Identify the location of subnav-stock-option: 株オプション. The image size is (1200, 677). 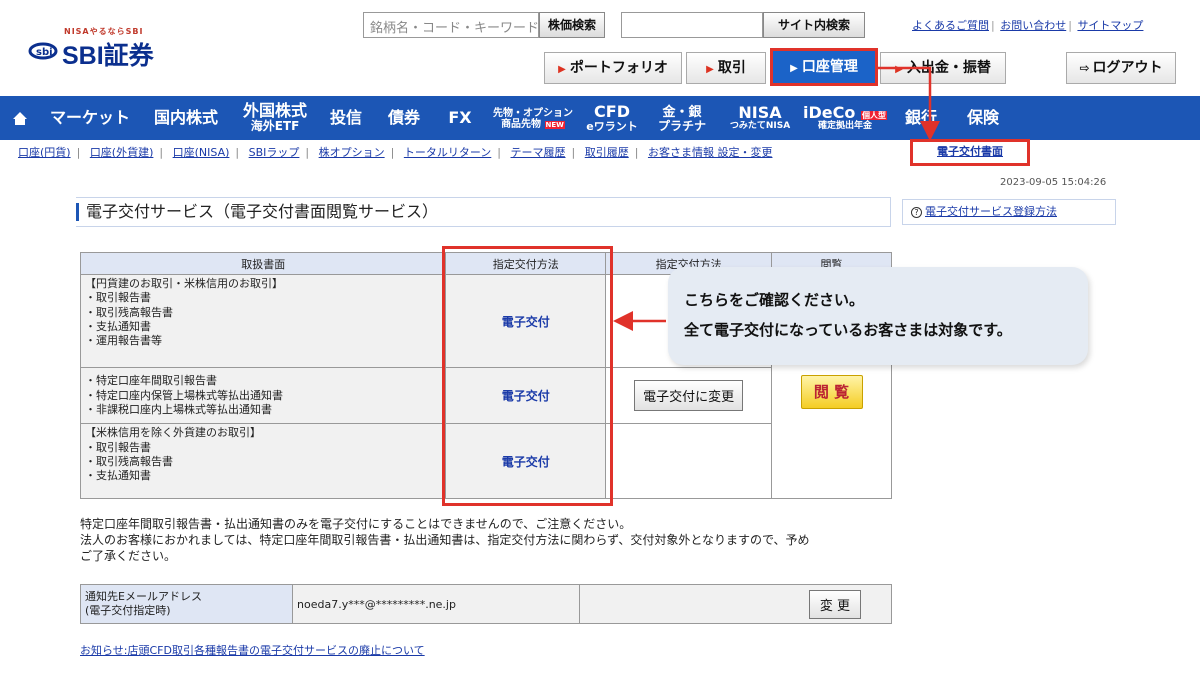
(352, 152).